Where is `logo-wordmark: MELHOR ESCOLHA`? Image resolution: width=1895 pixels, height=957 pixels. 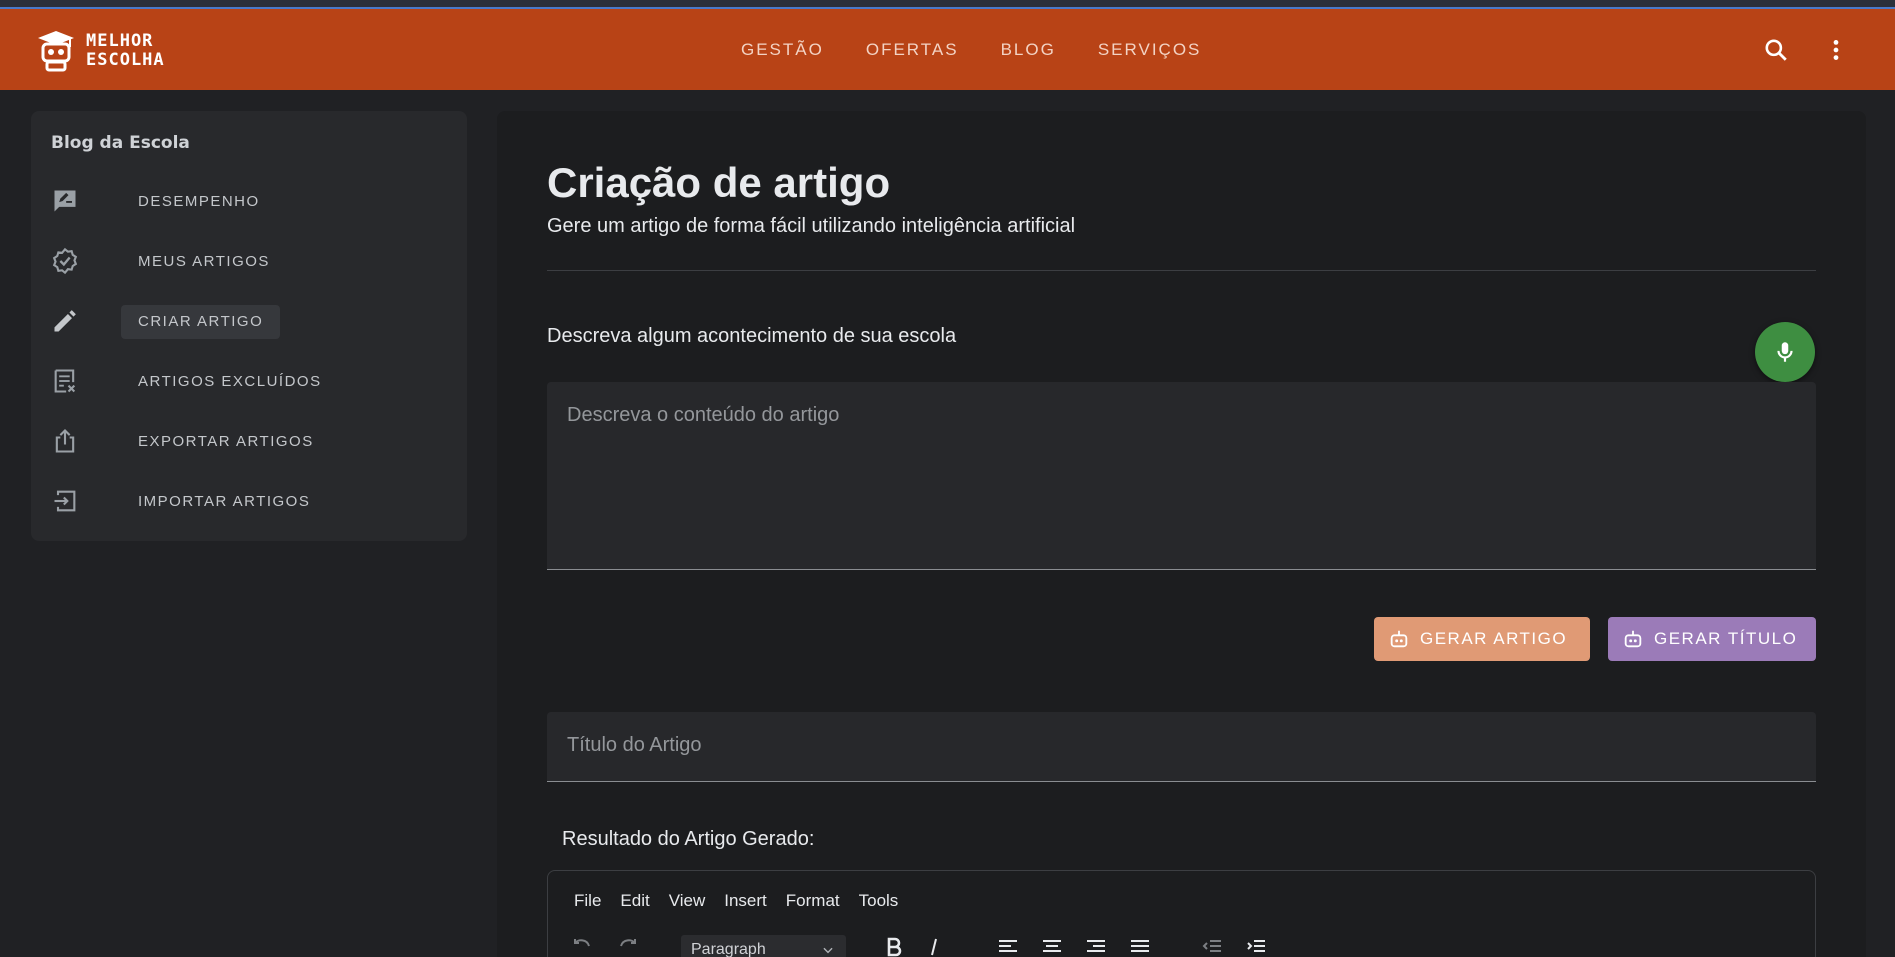
logo-wordmark: MELHOR ESCOLHA is located at coordinates (125, 51).